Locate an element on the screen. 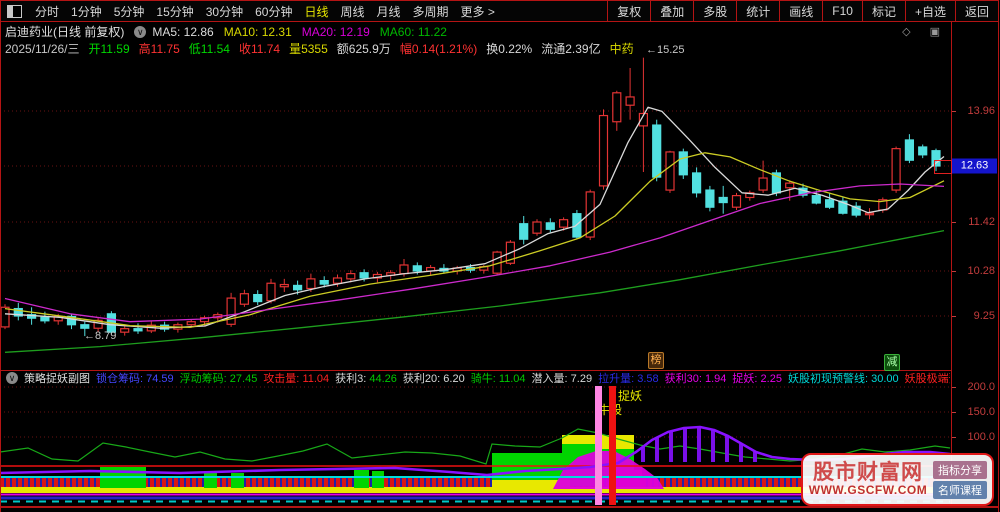 Image resolution: width=1000 pixels, height=512 pixels. ind-field-value: 6.20 is located at coordinates (454, 379).